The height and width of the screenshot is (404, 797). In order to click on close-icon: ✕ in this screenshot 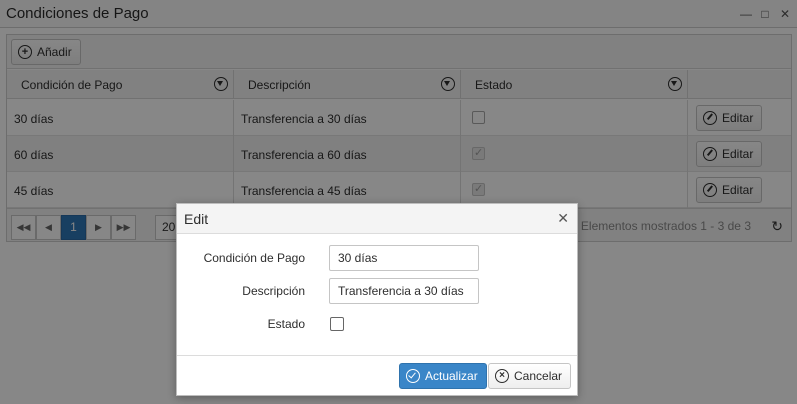, I will do `click(563, 218)`.